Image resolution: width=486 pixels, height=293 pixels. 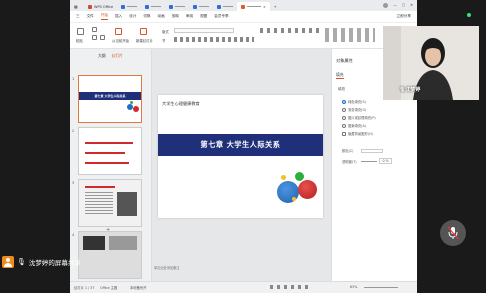 I want to click on from-start-button: 从当前开始, so click(x=120, y=40).